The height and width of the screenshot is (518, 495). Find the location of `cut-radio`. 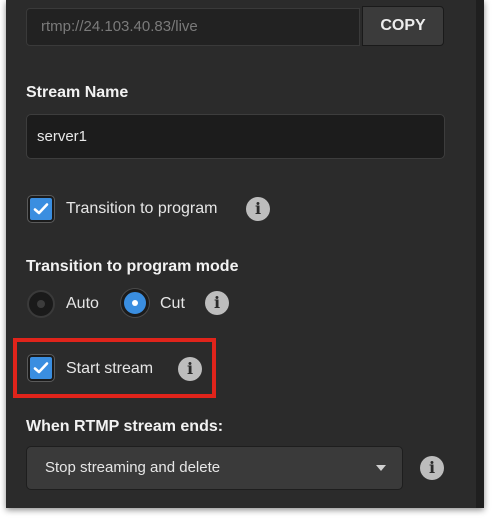

cut-radio is located at coordinates (135, 303).